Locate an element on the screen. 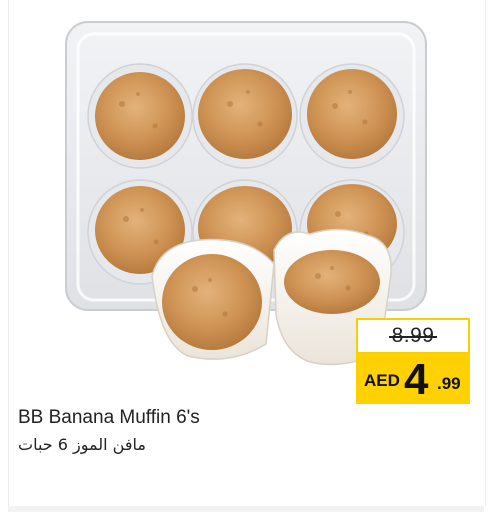  old-price-box: 8.99 is located at coordinates (413, 336).